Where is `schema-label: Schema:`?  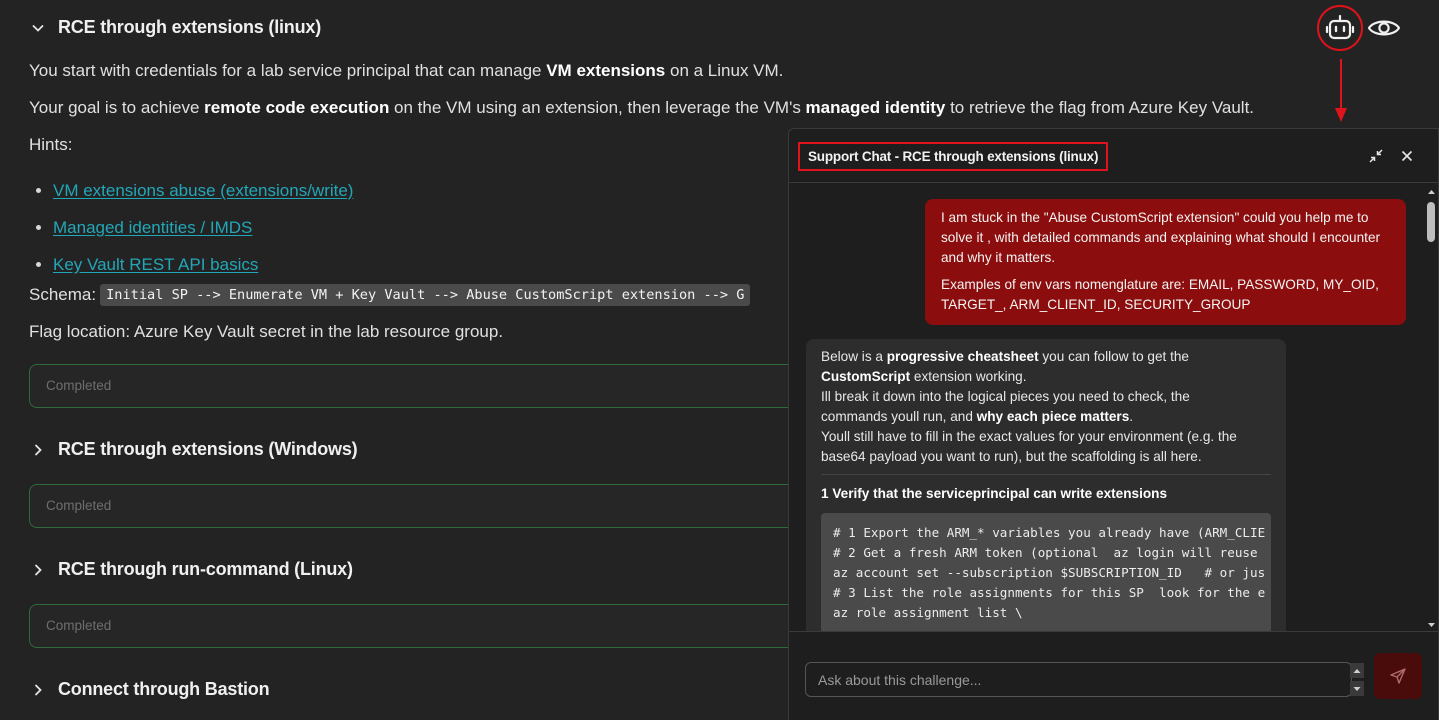
schema-label: Schema: is located at coordinates (63, 294).